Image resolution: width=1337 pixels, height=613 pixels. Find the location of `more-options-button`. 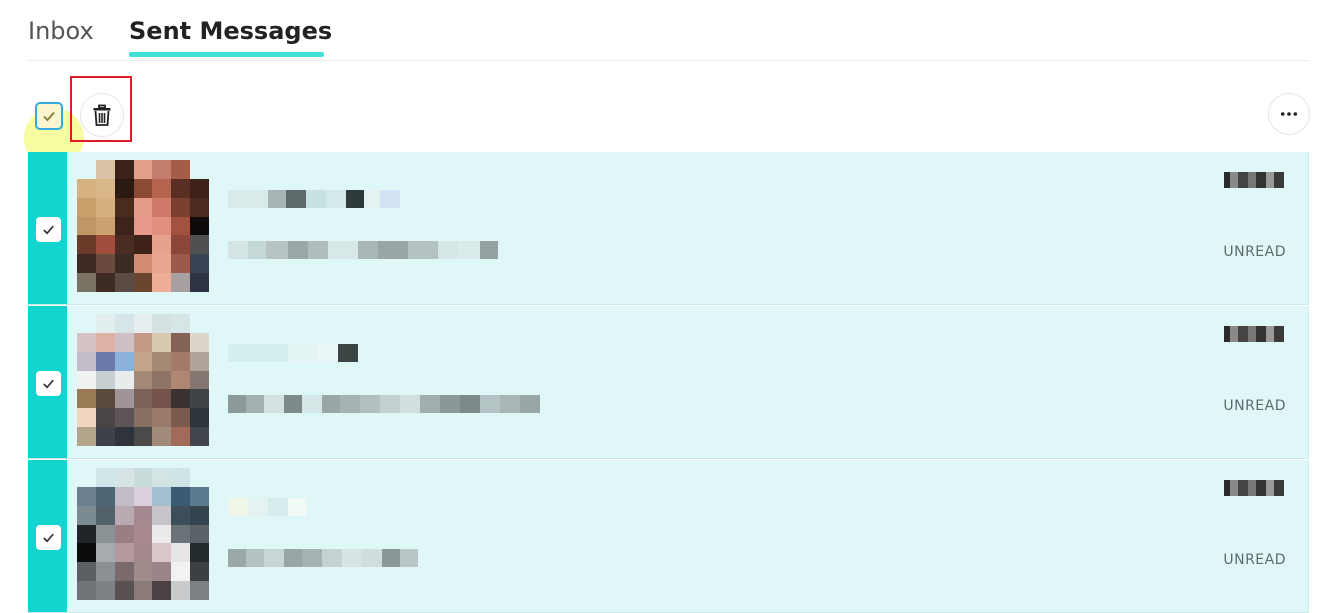

more-options-button is located at coordinates (1289, 114).